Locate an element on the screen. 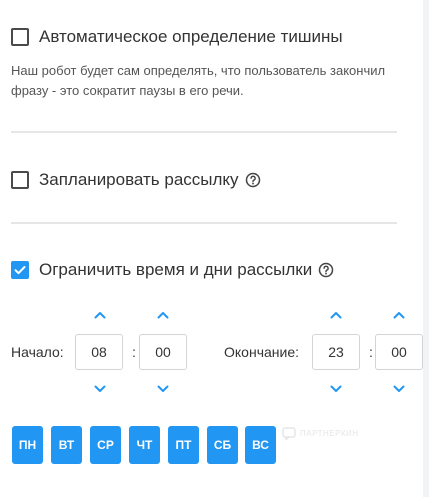 The width and height of the screenshot is (429, 497). start-minutes-input: 00 is located at coordinates (163, 352).